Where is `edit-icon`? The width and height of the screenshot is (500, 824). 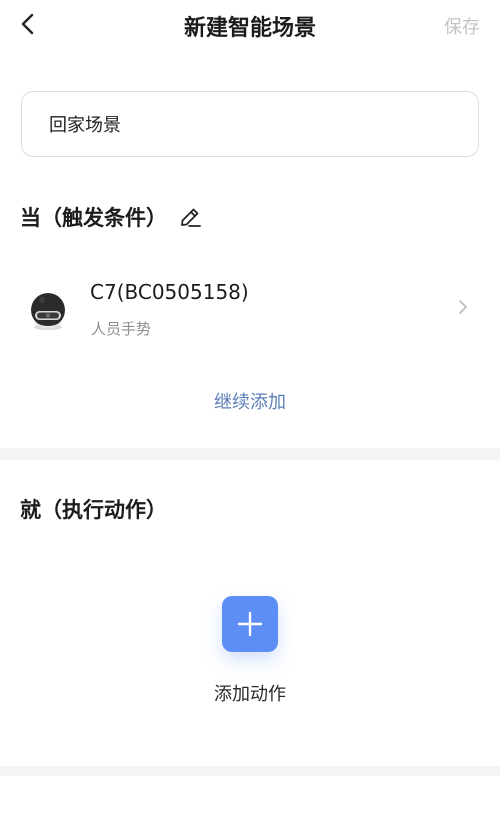 edit-icon is located at coordinates (190, 217).